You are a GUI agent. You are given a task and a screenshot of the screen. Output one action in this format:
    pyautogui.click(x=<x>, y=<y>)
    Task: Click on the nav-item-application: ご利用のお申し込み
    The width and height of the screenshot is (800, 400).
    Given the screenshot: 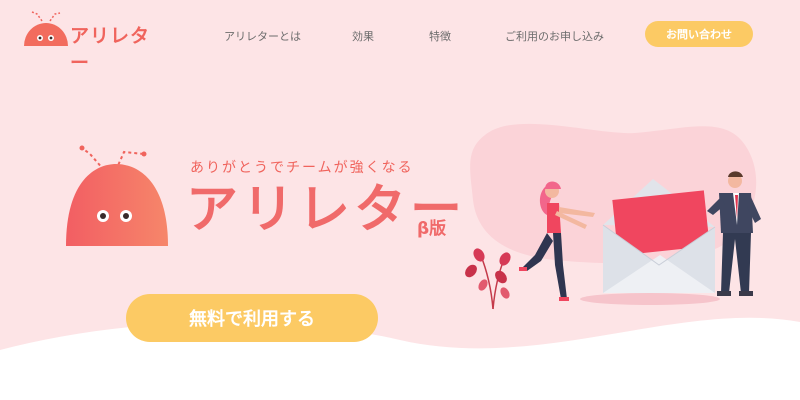 What is the action you would take?
    pyautogui.click(x=554, y=36)
    